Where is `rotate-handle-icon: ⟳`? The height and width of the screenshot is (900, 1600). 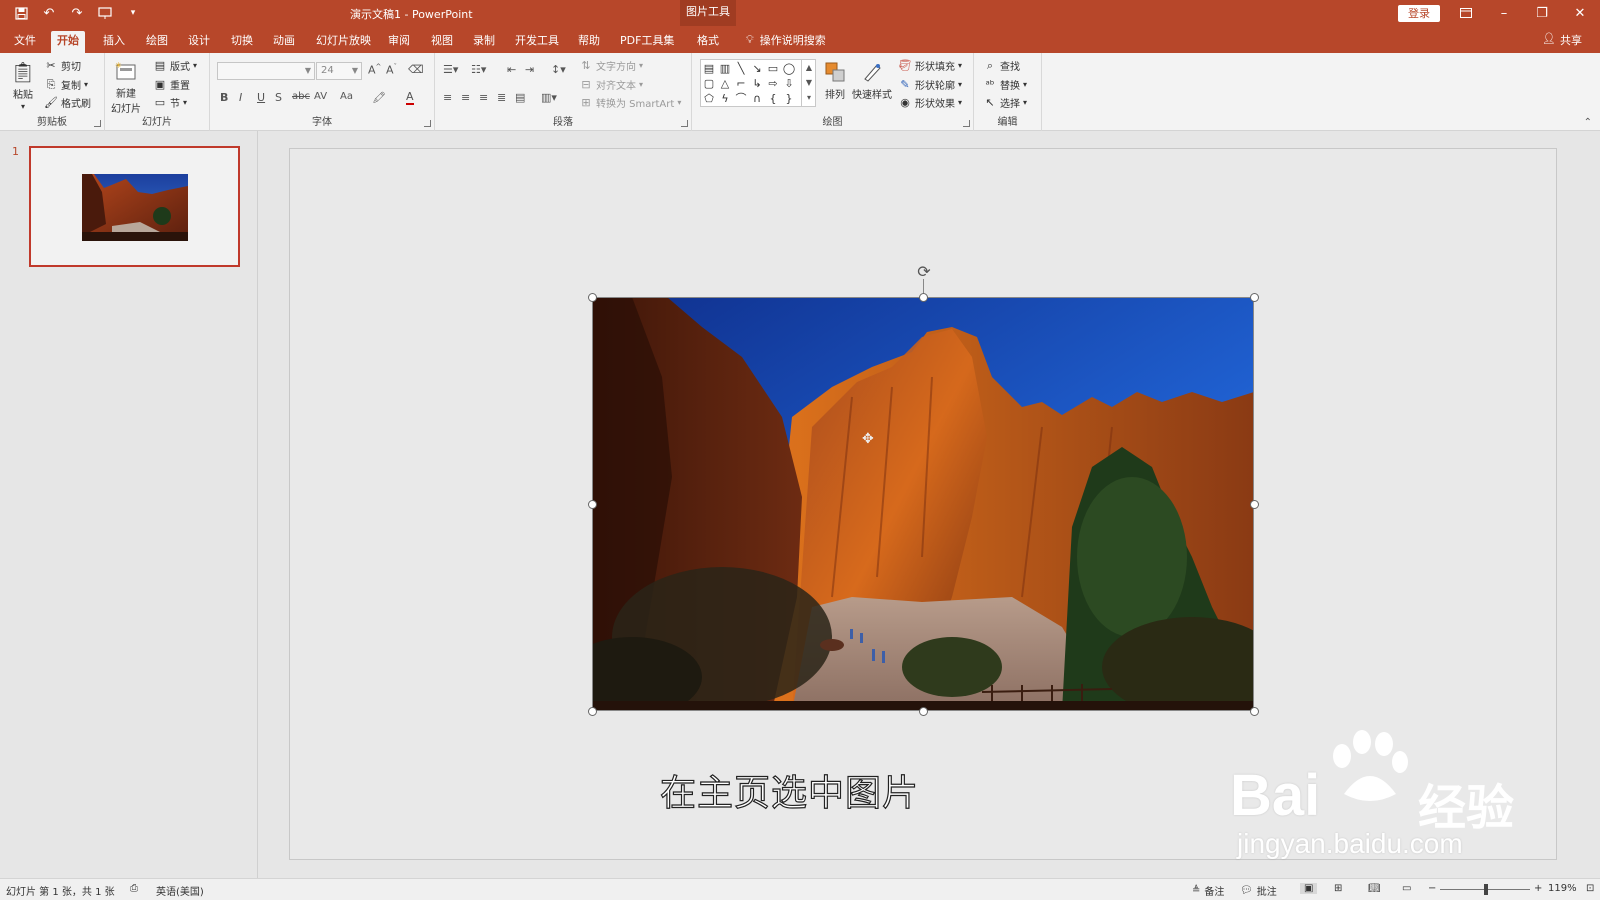
rotate-handle-icon: ⟳ is located at coordinates (924, 271).